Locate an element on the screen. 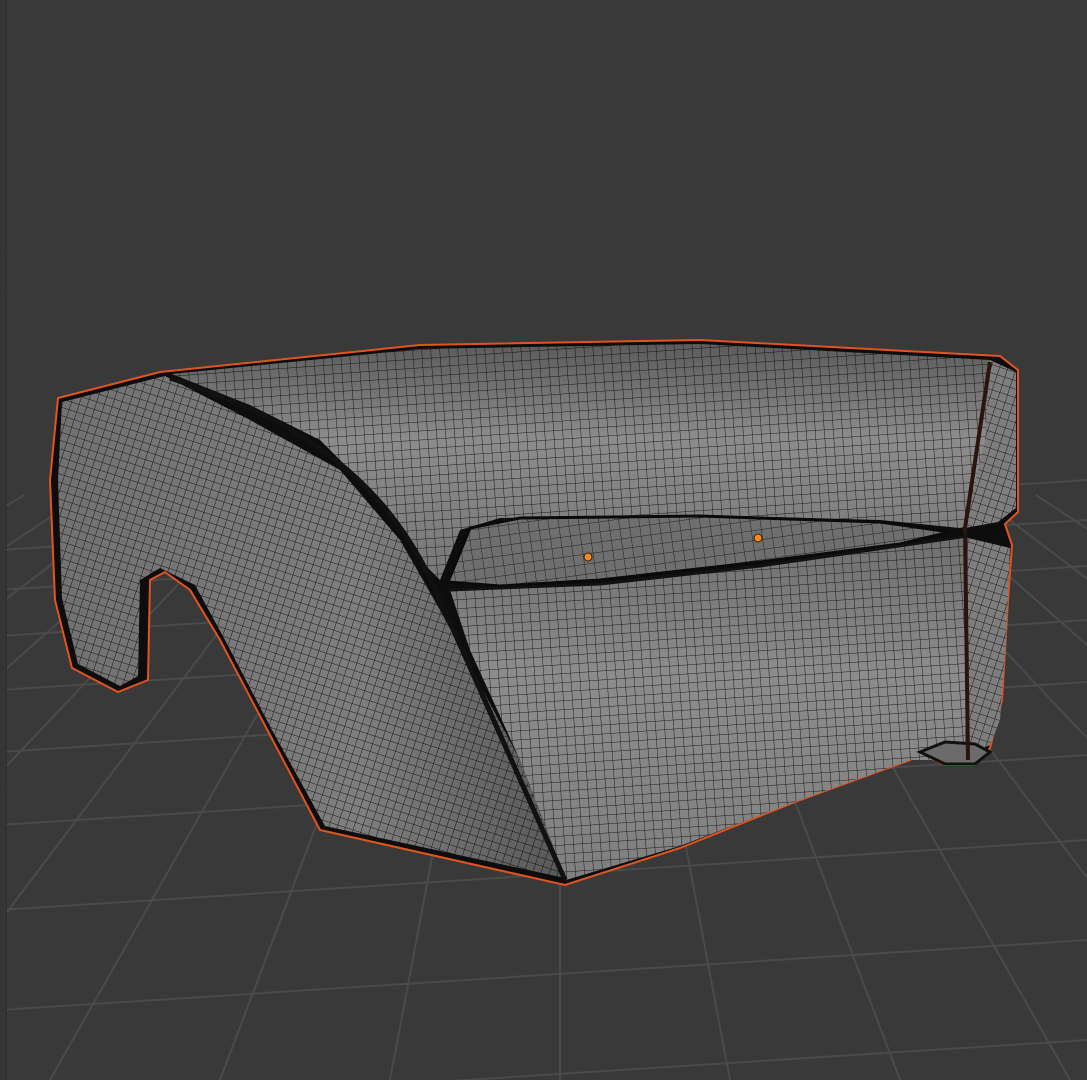 The image size is (1087, 1080). right-lower-cap is located at coordinates (987, 647).